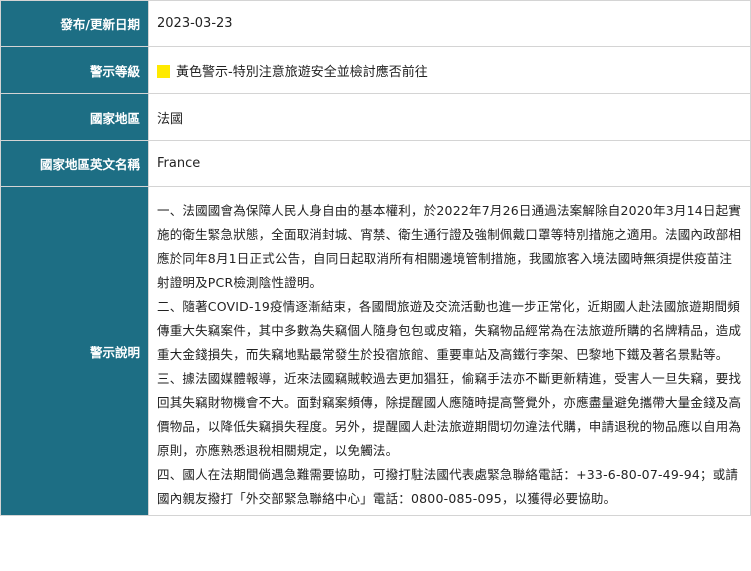 The height and width of the screenshot is (571, 751). Describe the element at coordinates (302, 72) in the screenshot. I see `level-value: 黃色警示-特別注意旅遊安全並檢討應否前往` at that location.